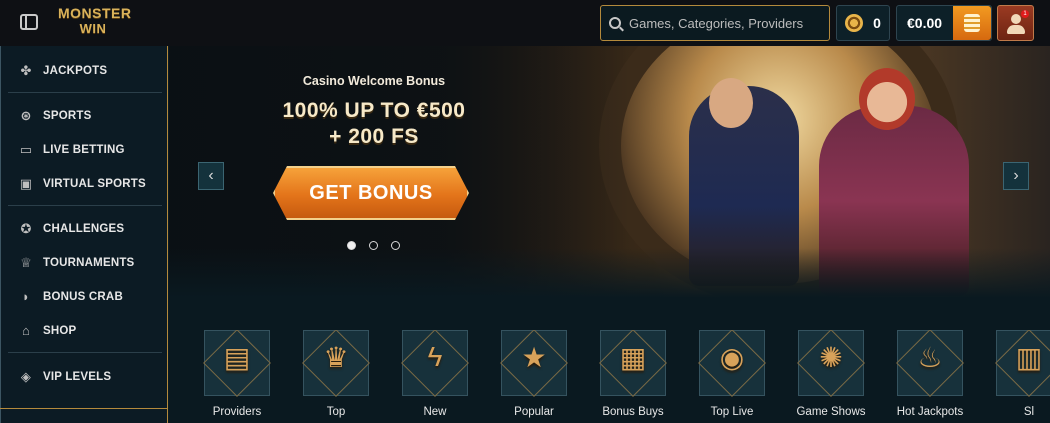 The width and height of the screenshot is (1050, 423). I want to click on star-icon: ★, so click(534, 357).